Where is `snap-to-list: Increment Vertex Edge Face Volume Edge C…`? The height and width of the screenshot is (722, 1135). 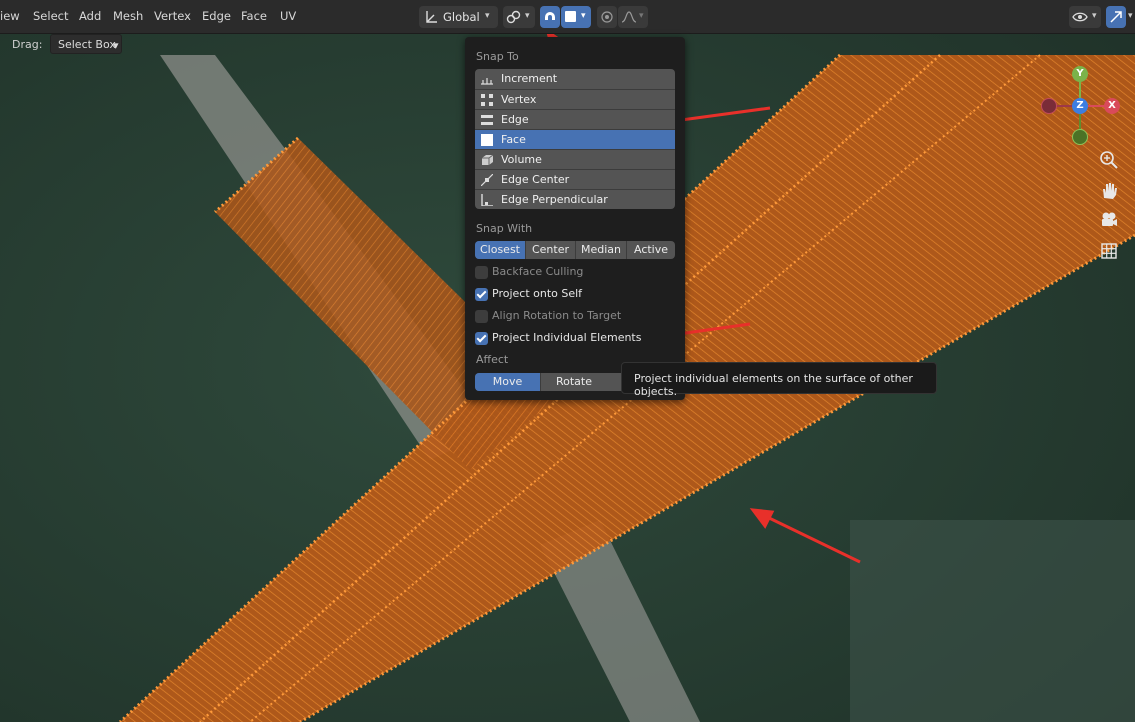
snap-to-list: Increment Vertex Edge Face Volume Edge C… is located at coordinates (575, 139).